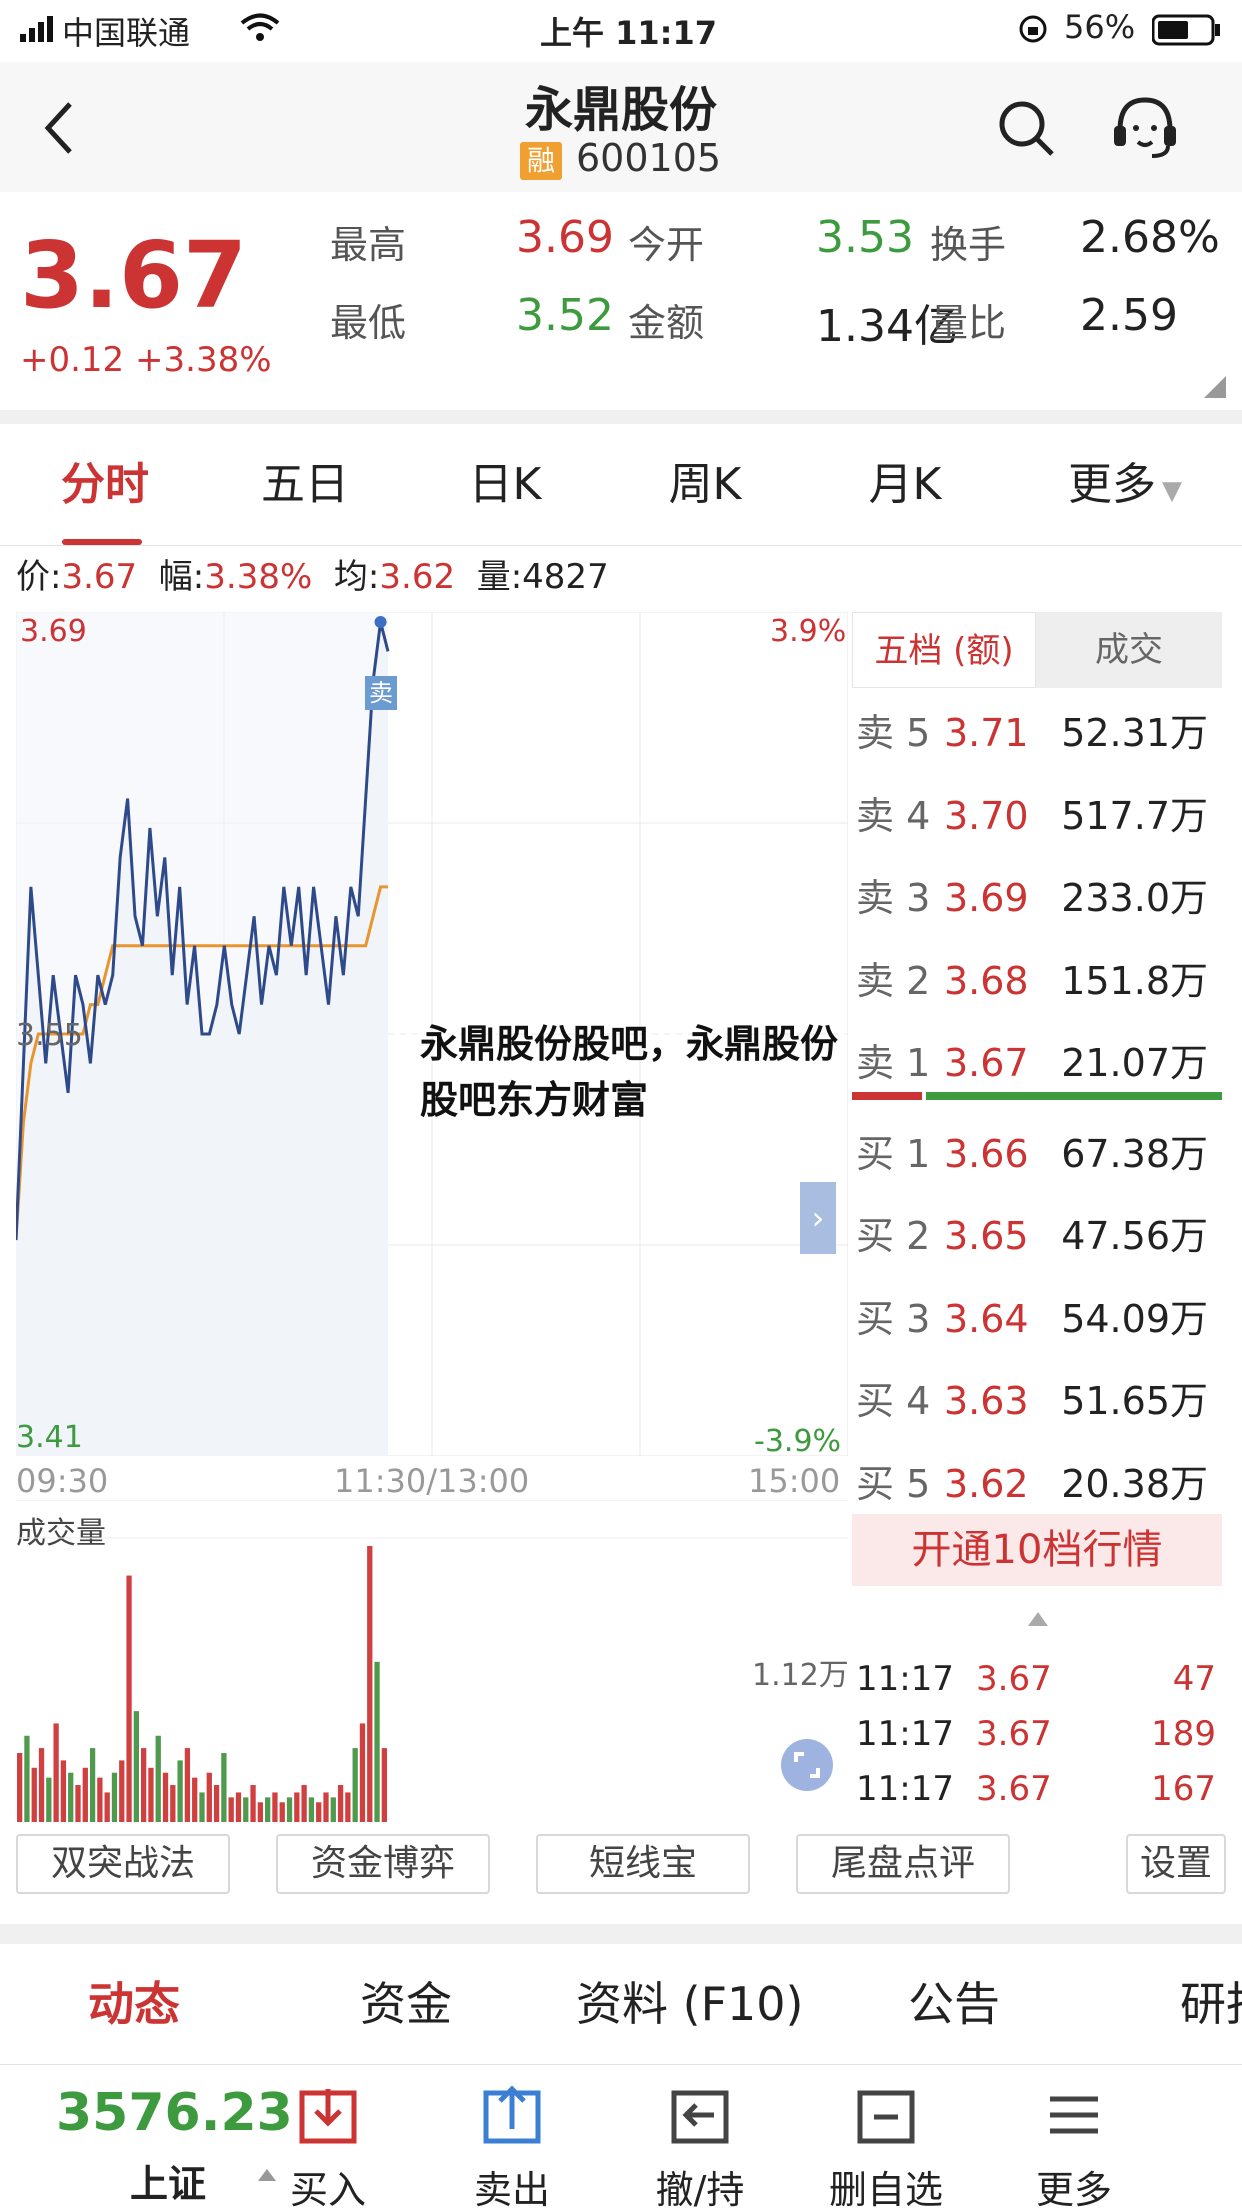  I want to click on level-label: 卖 2, so click(893, 980).